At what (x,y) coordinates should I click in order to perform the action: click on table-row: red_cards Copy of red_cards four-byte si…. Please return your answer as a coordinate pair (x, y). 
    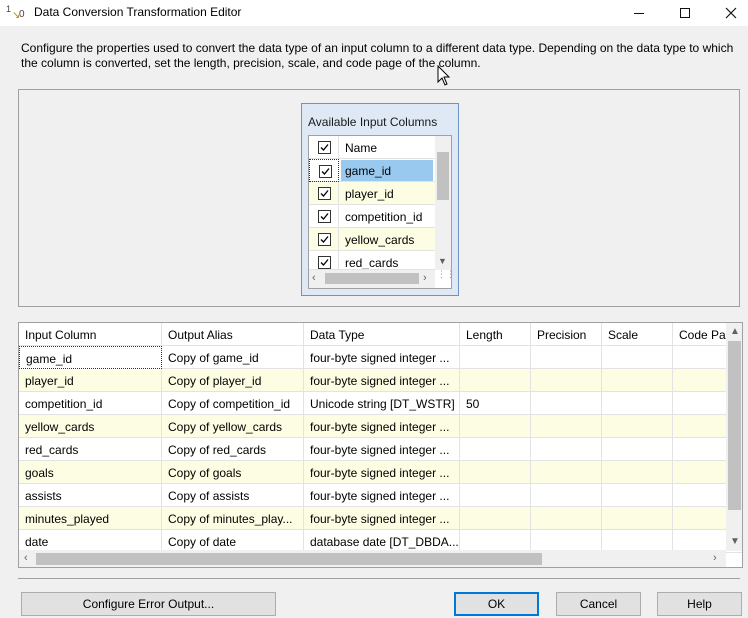
    Looking at the image, I should click on (380, 449).